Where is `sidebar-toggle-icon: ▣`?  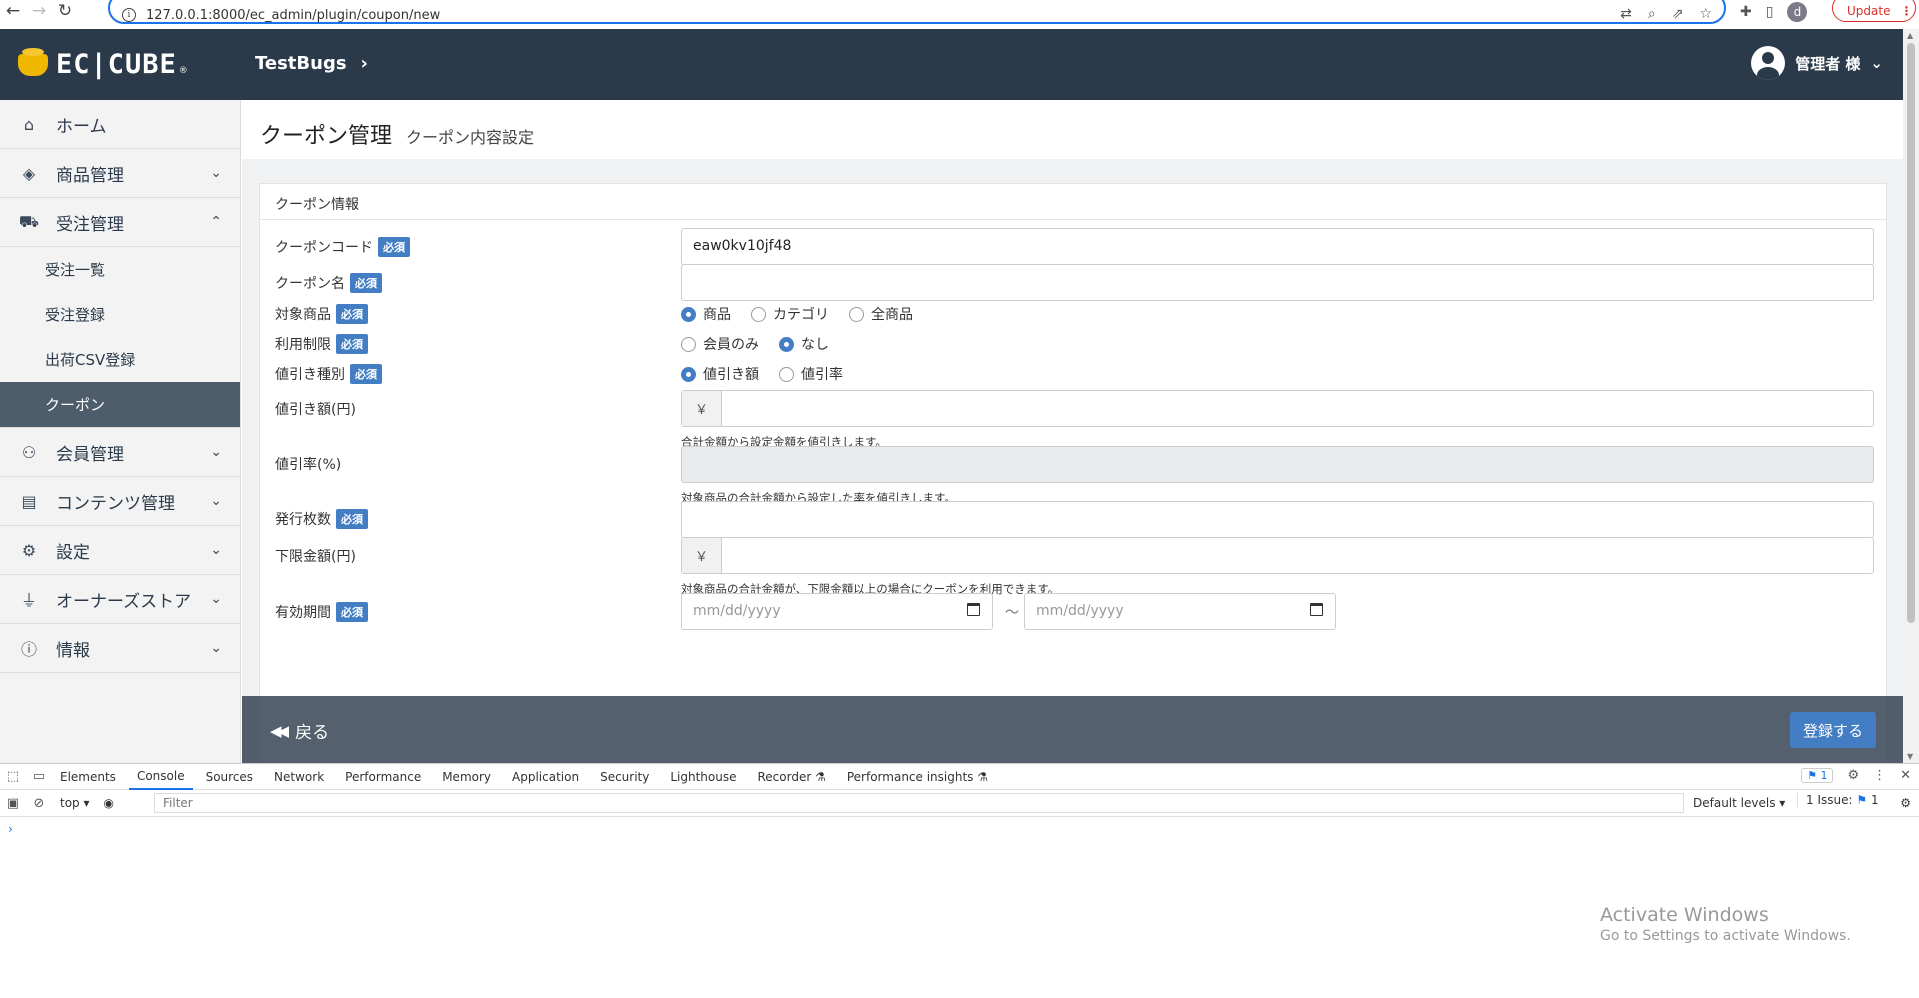
sidebar-toggle-icon: ▣ is located at coordinates (13, 803).